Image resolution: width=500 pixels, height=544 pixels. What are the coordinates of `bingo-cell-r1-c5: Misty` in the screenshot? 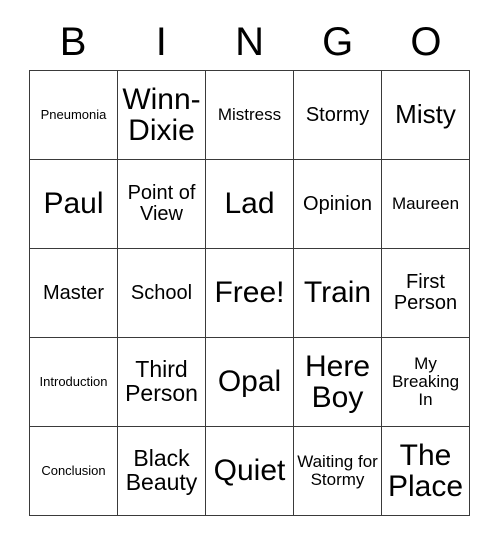 It's located at (426, 115).